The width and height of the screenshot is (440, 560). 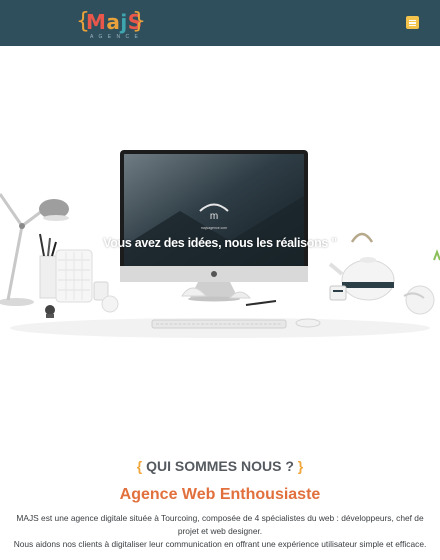 I want to click on imac-monitor: m majsagence.com, so click(x=214, y=226).